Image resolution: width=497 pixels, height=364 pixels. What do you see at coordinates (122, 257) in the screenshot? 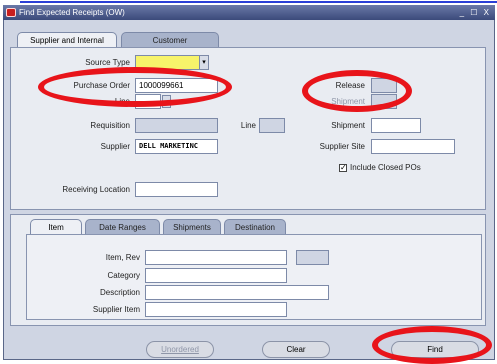
I see `item-rev-label: Item, Rev` at bounding box center [122, 257].